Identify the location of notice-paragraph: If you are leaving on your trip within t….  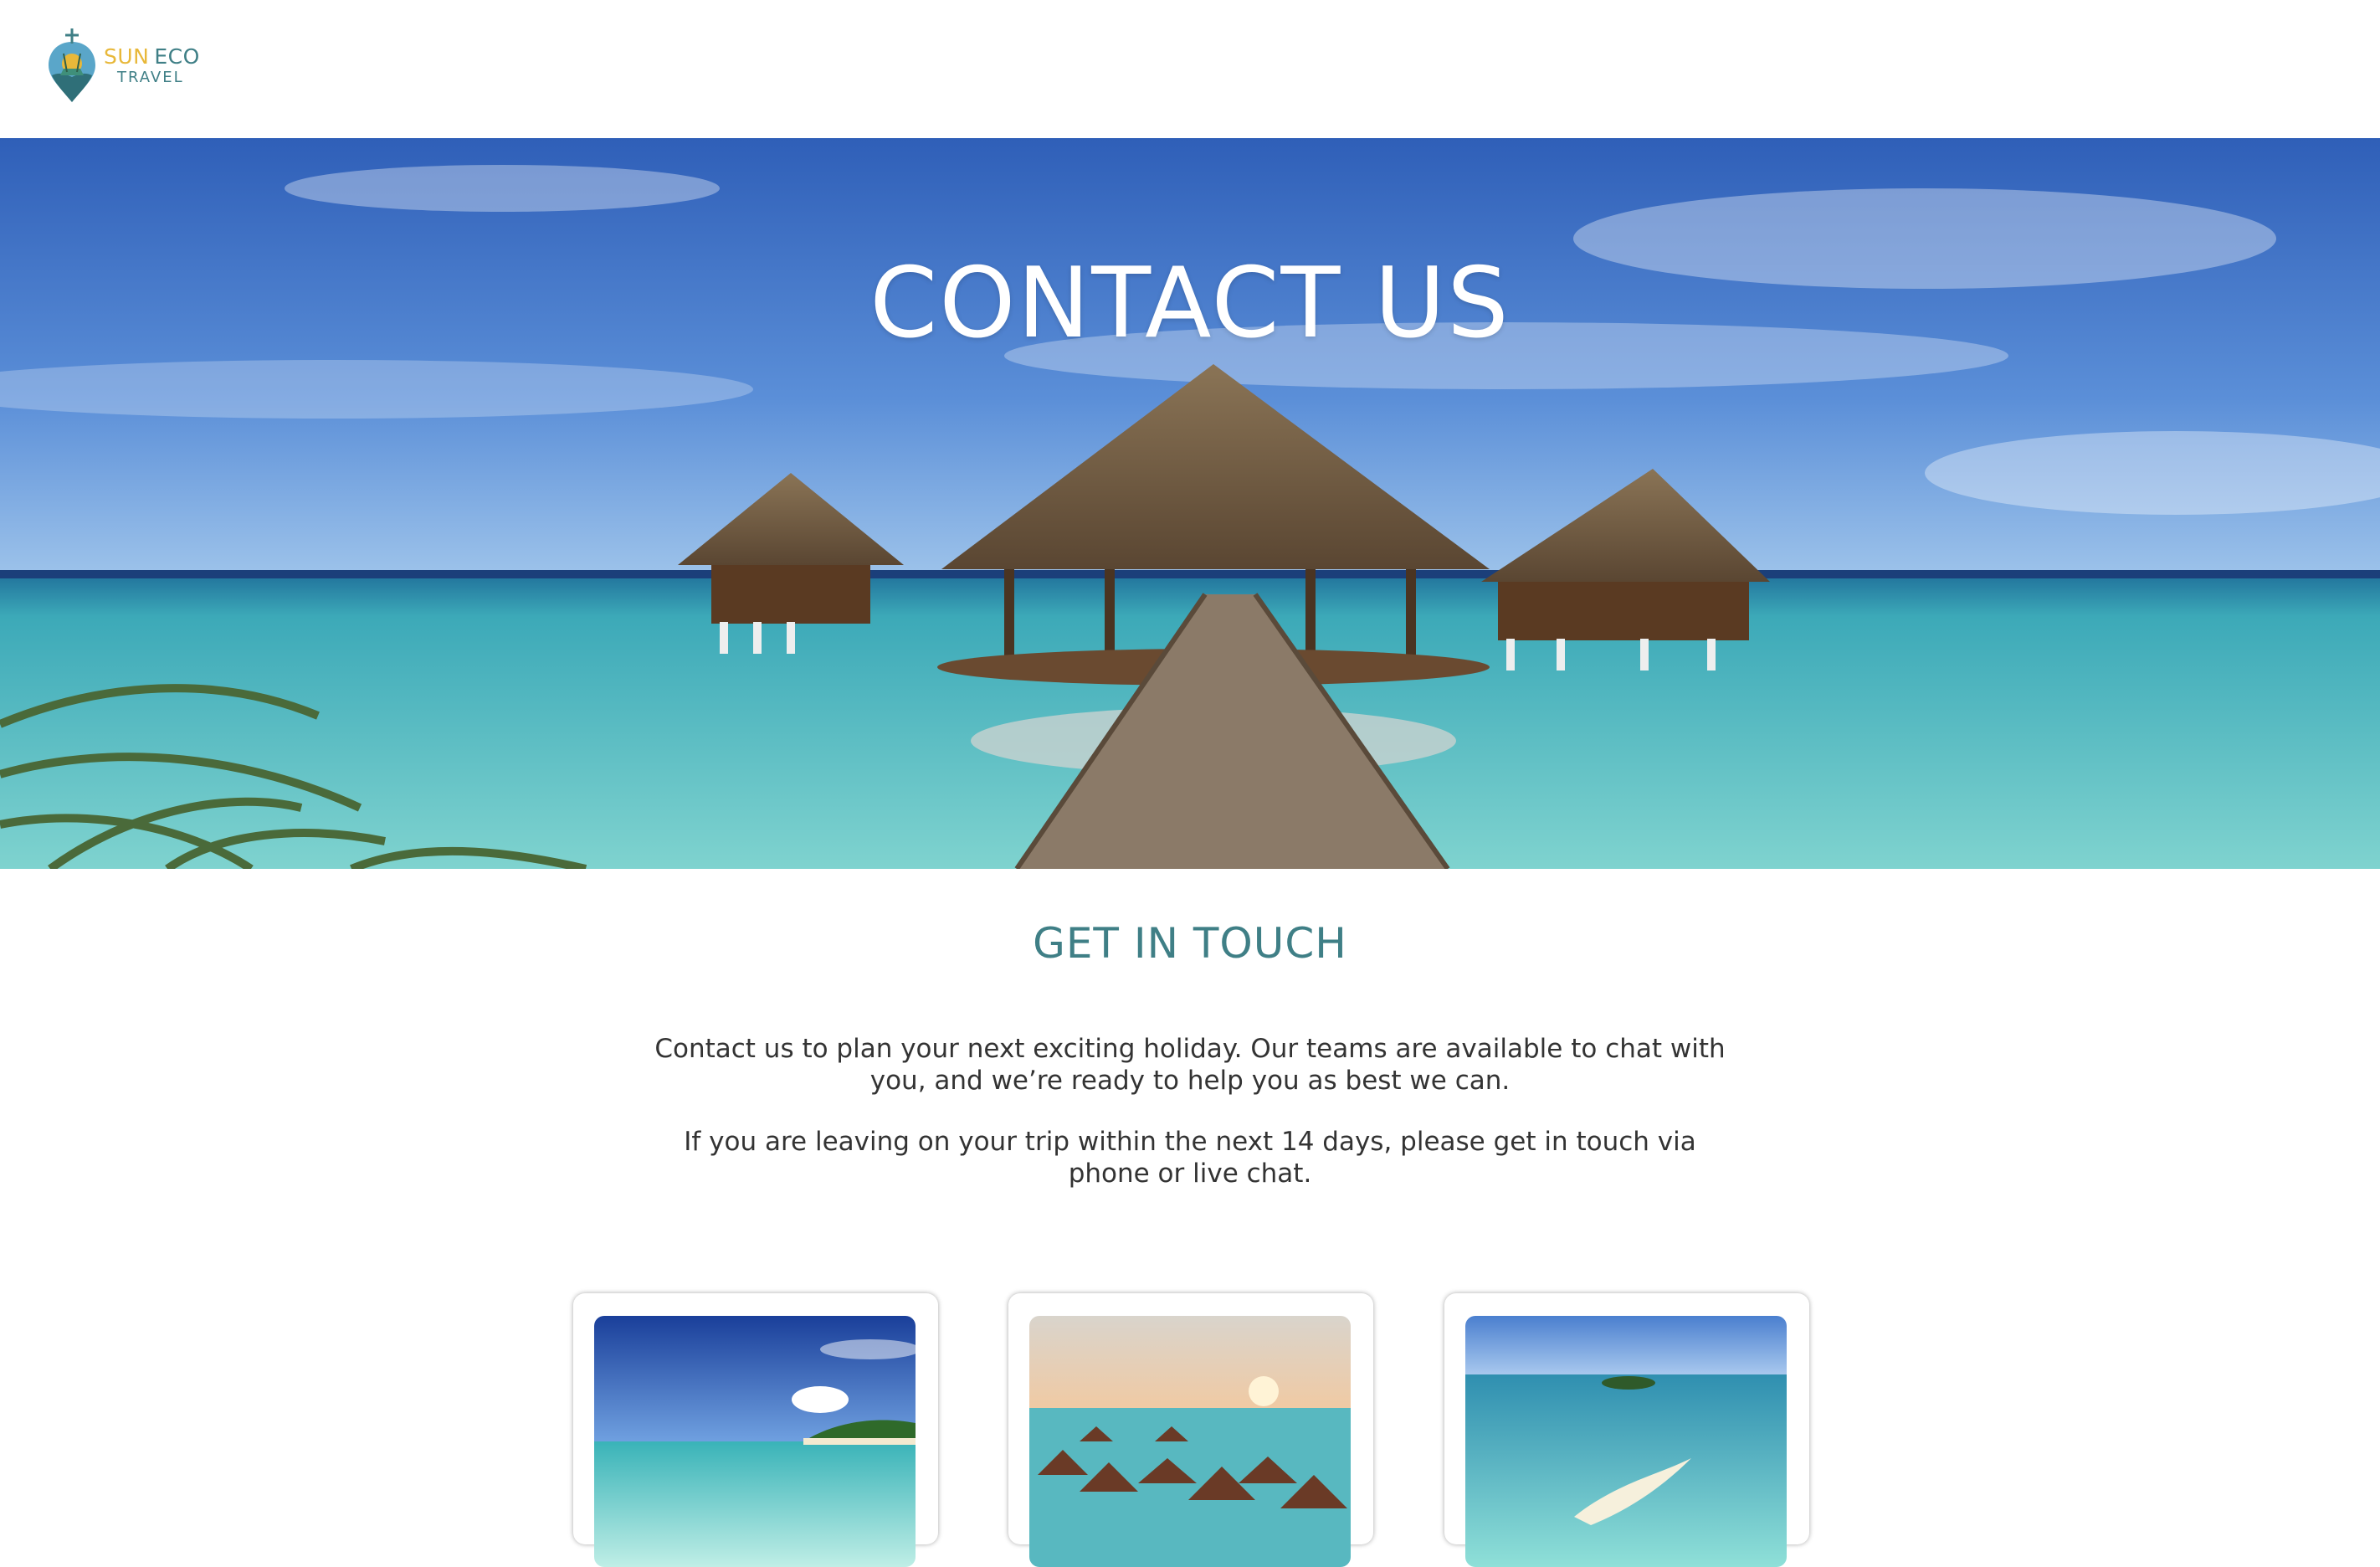
(1190, 1158).